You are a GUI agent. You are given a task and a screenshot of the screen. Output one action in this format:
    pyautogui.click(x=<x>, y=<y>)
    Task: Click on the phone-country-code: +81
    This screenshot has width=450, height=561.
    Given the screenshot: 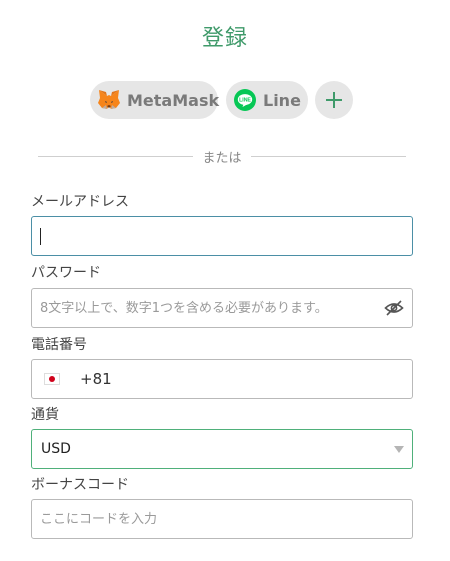 What is the action you would take?
    pyautogui.click(x=96, y=379)
    